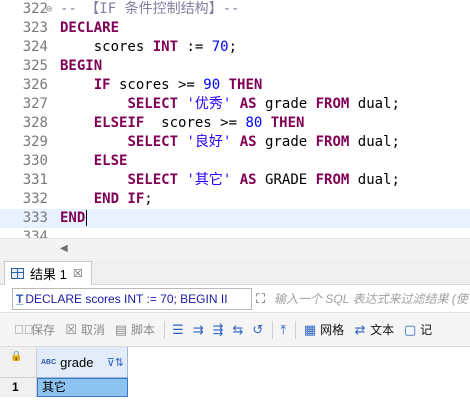 The height and width of the screenshot is (401, 470). What do you see at coordinates (235, 248) in the screenshot?
I see `editor-horizontal-scrollbar: ◀` at bounding box center [235, 248].